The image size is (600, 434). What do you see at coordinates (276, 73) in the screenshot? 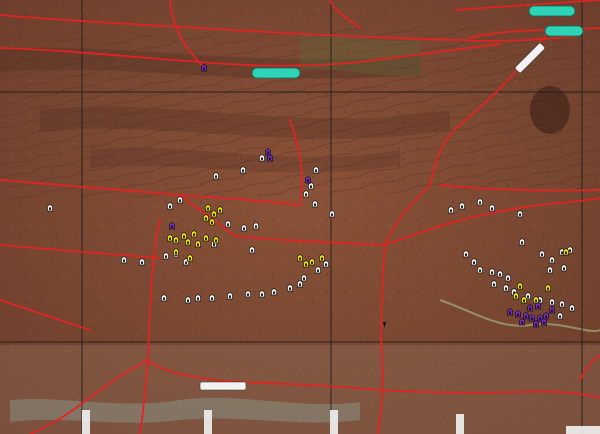
I see `road-label-upper-middle` at bounding box center [276, 73].